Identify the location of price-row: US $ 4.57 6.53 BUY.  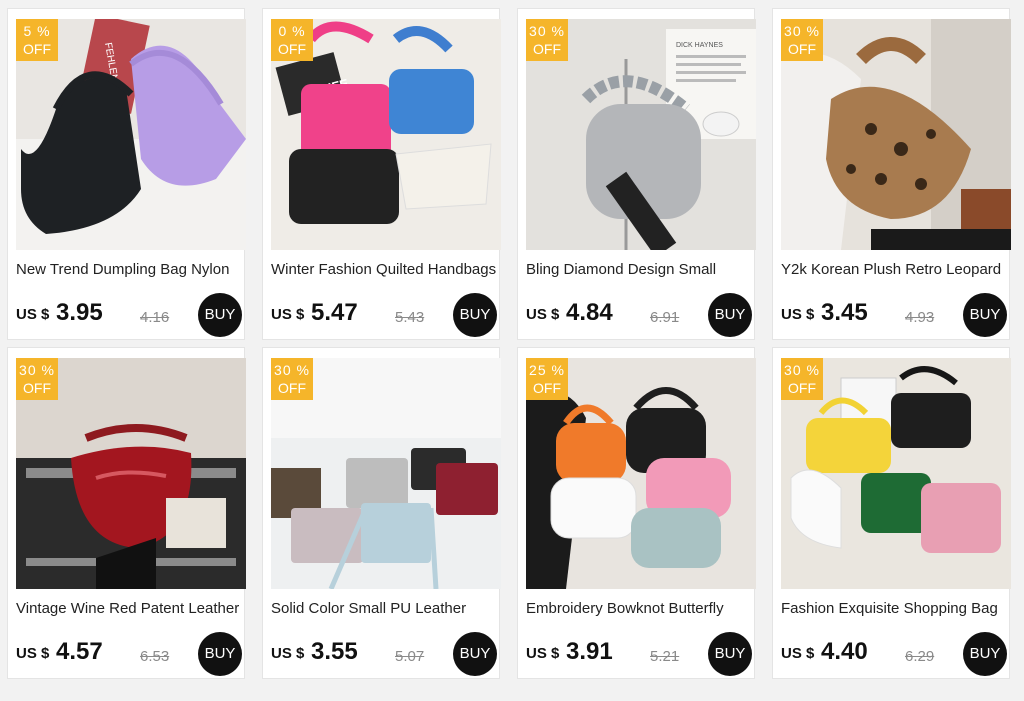
(129, 654).